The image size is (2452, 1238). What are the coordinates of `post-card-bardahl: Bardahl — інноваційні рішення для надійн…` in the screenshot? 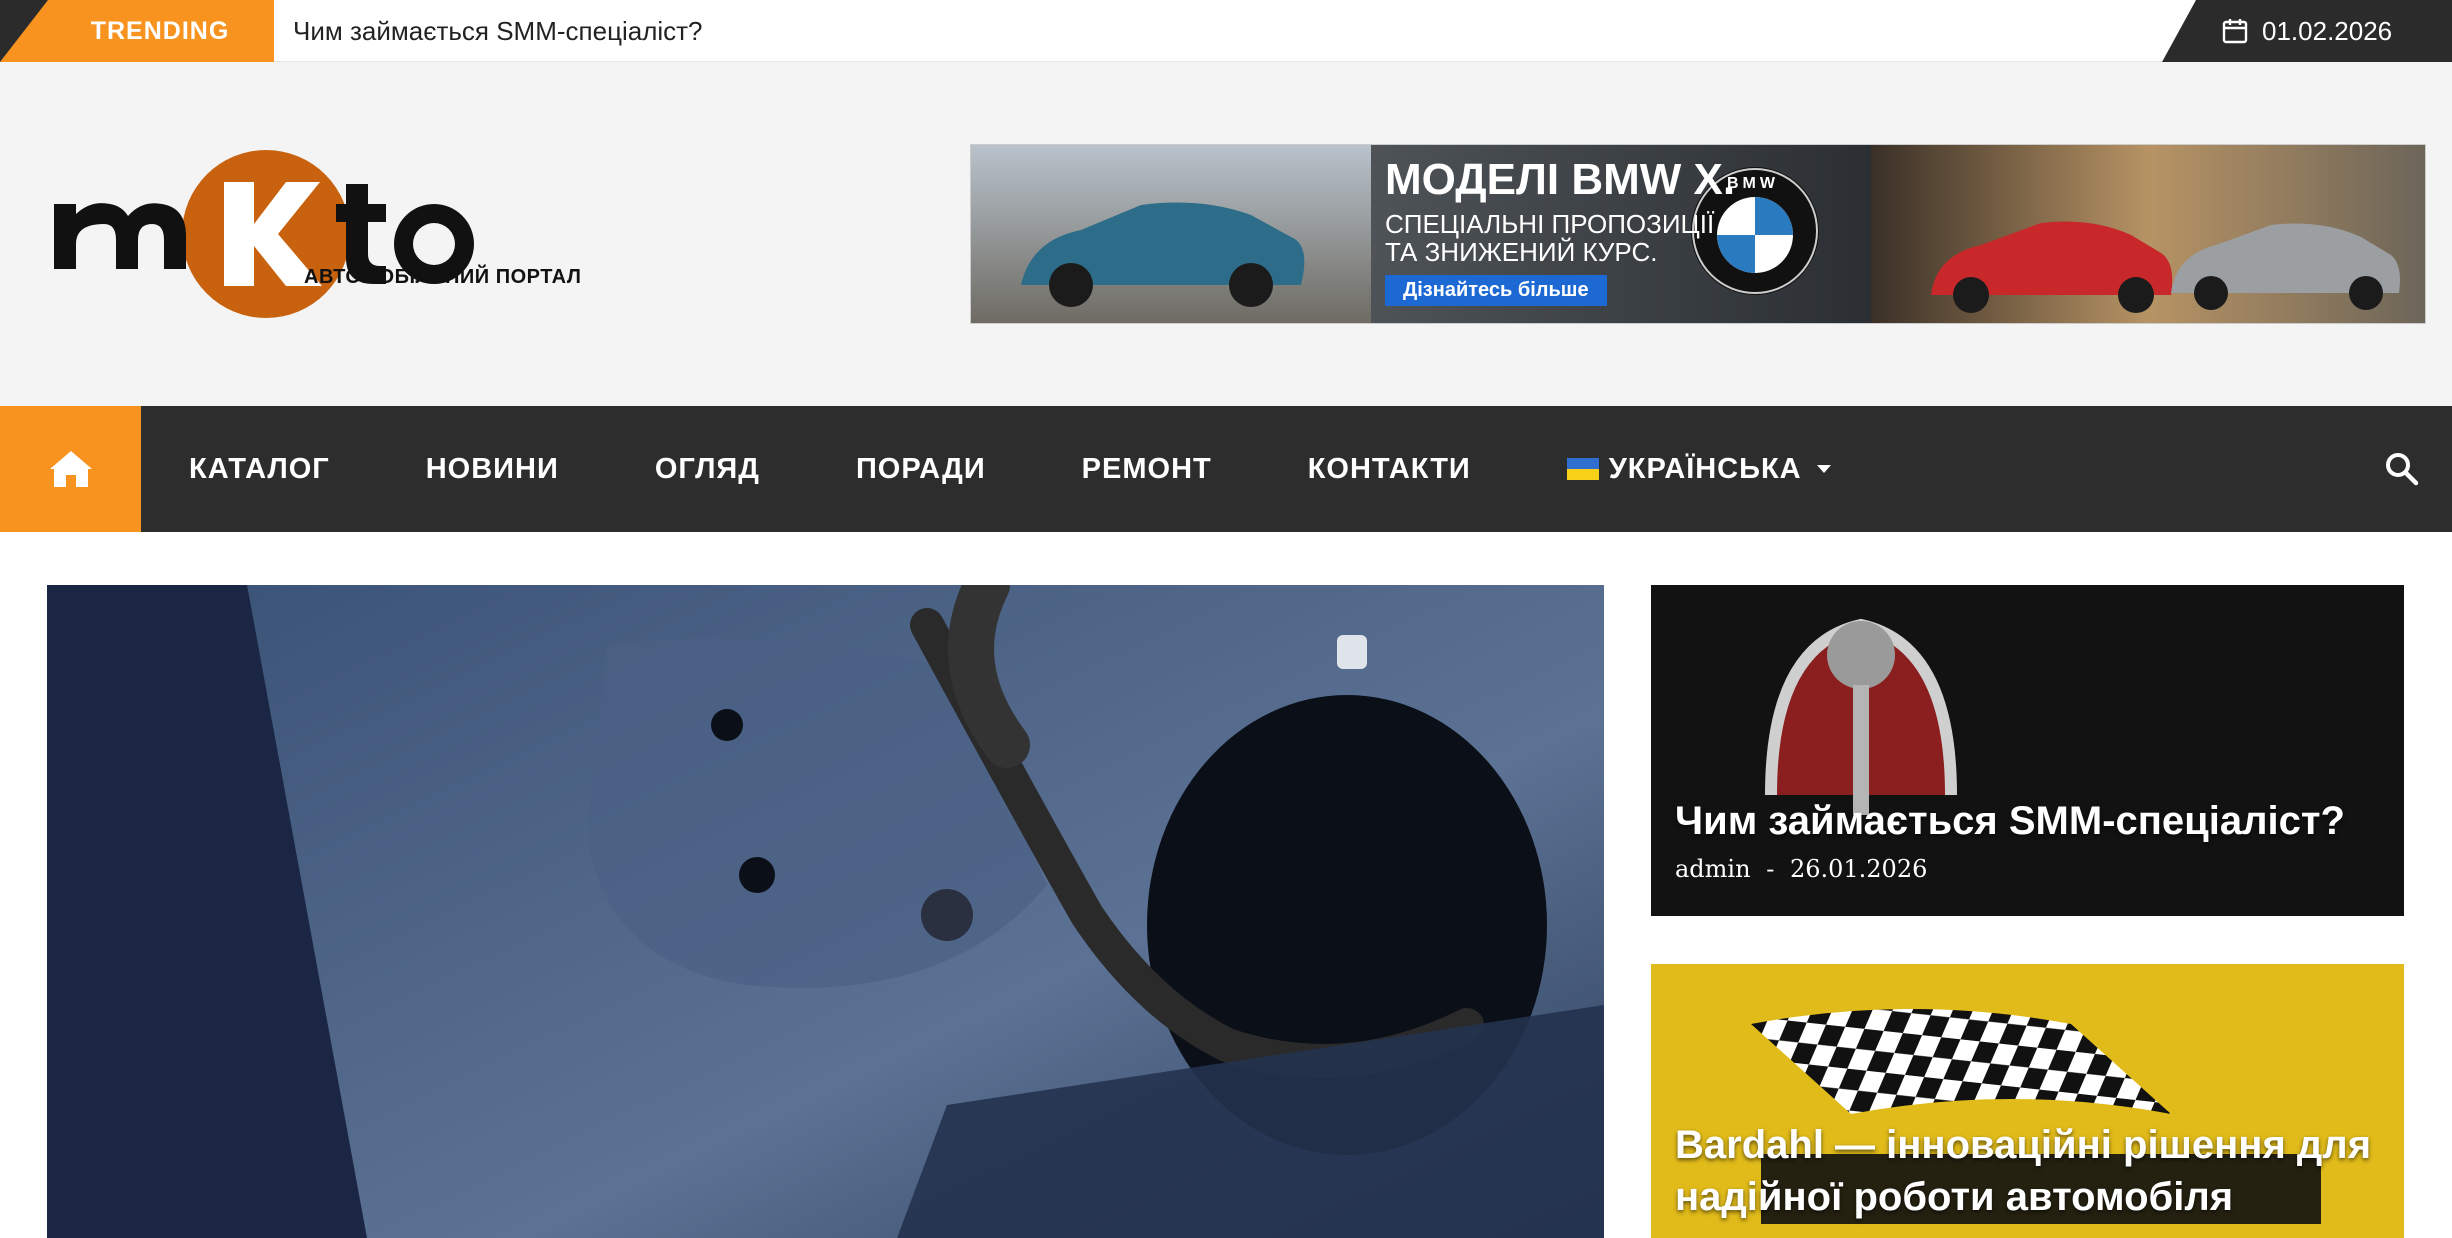 It's located at (2027, 1101).